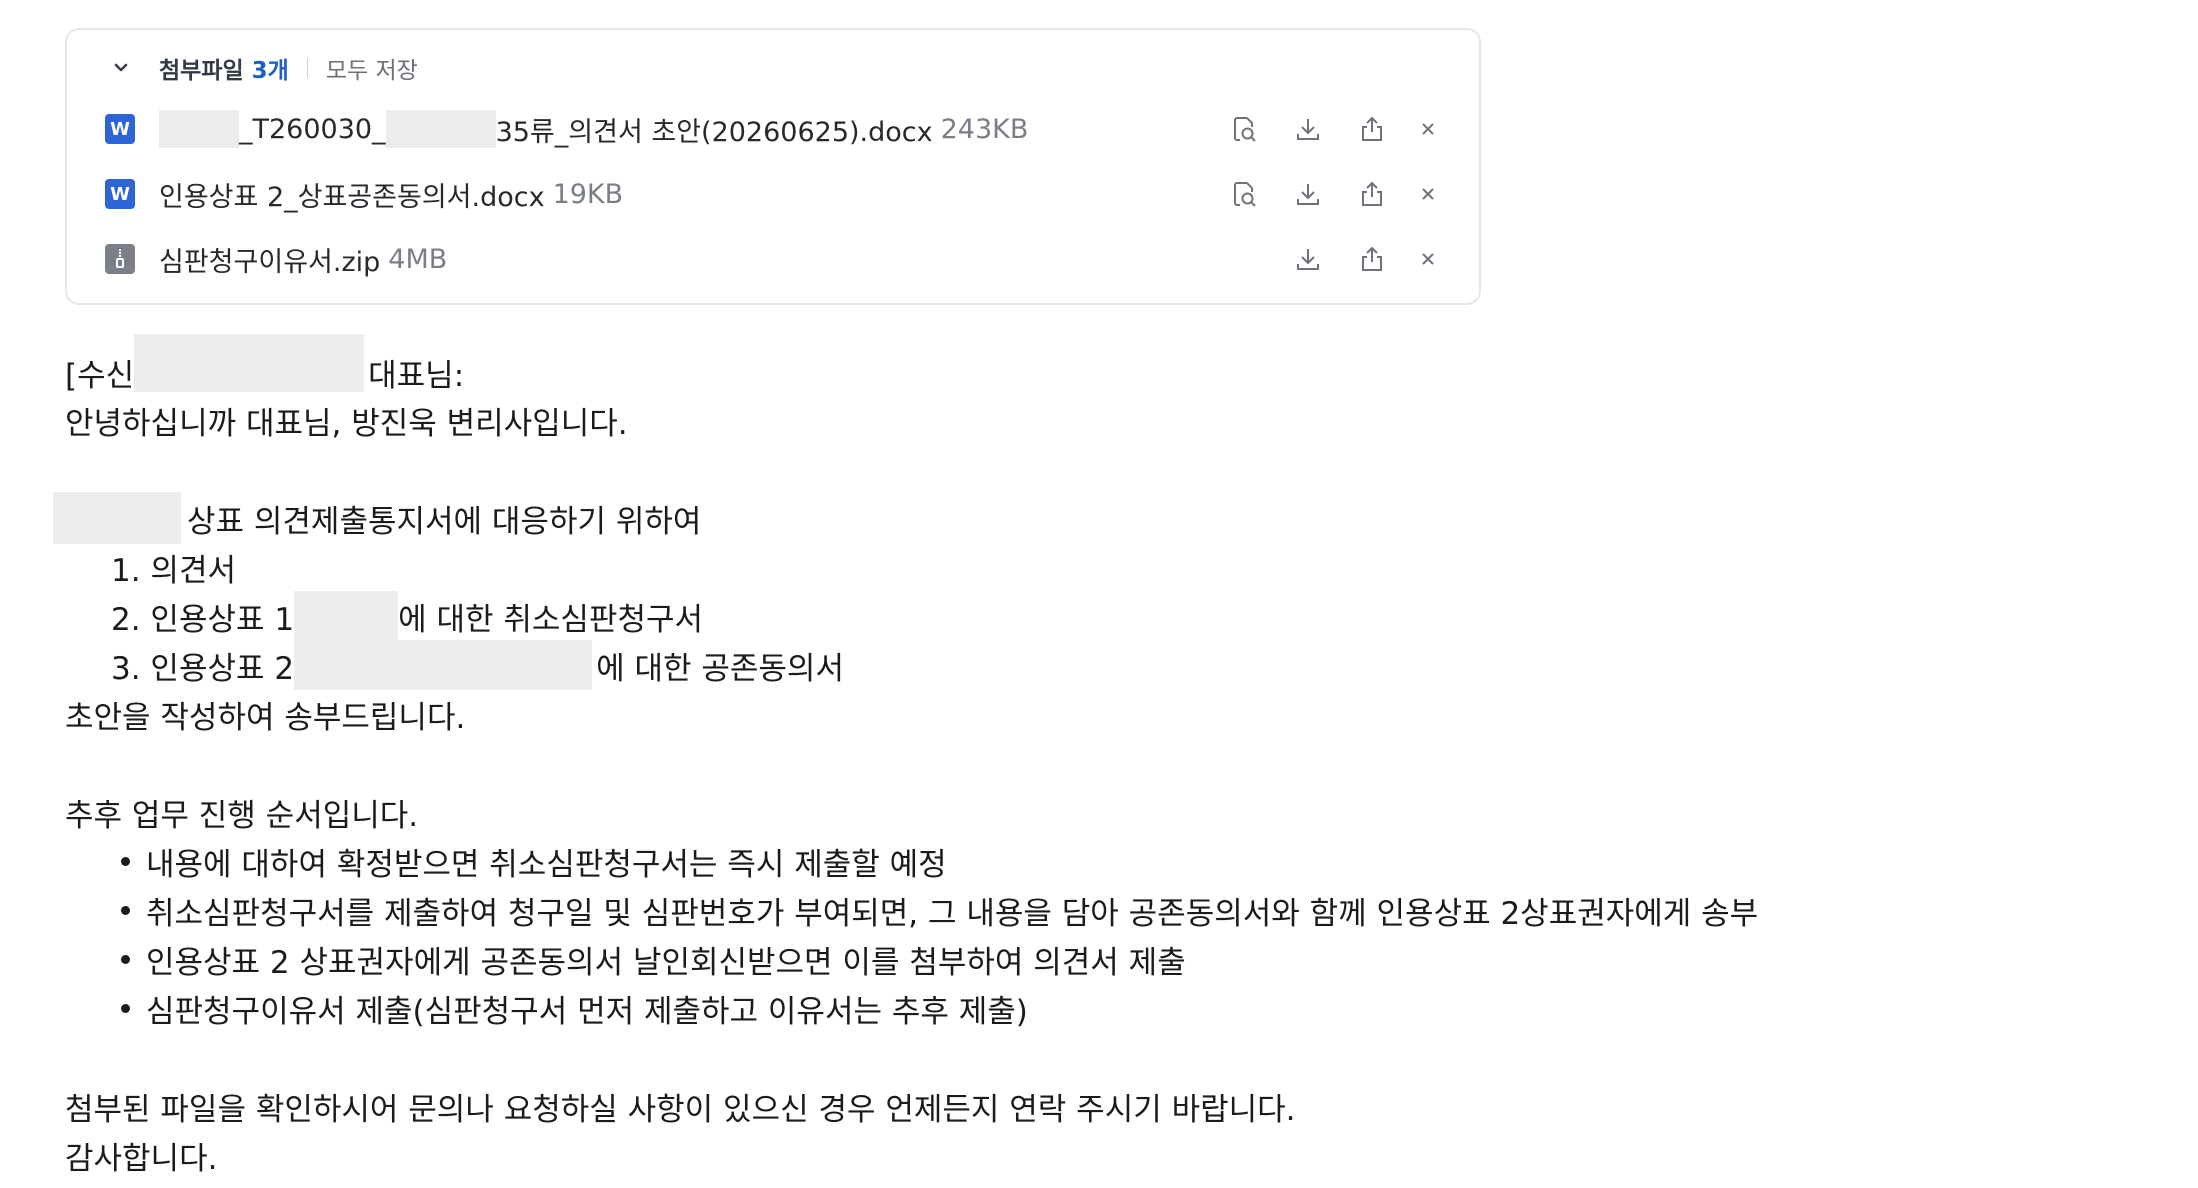 This screenshot has width=2198, height=1188. What do you see at coordinates (444, 521) in the screenshot?
I see `purpose-text: 상표 의견제출통지서에 대응하기 위하여` at bounding box center [444, 521].